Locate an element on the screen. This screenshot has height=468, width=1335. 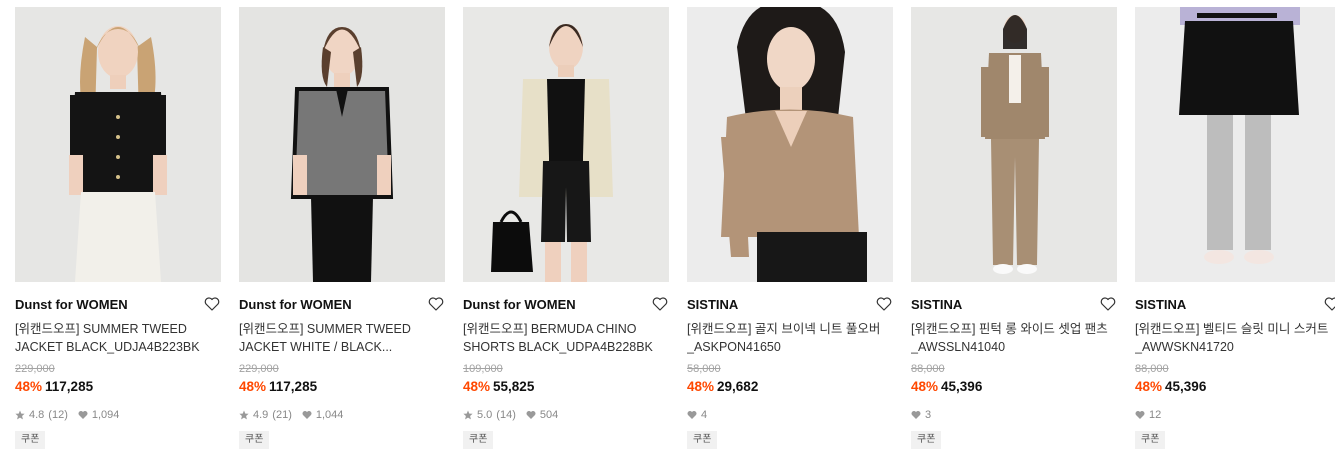
rating: 5.0 is located at coordinates (485, 415).